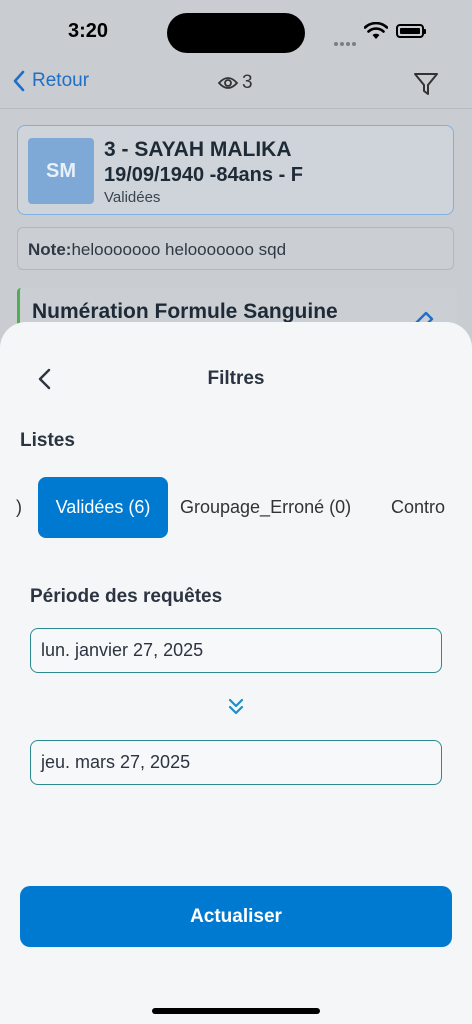 The image size is (472, 1024). I want to click on battery-icon, so click(411, 31).